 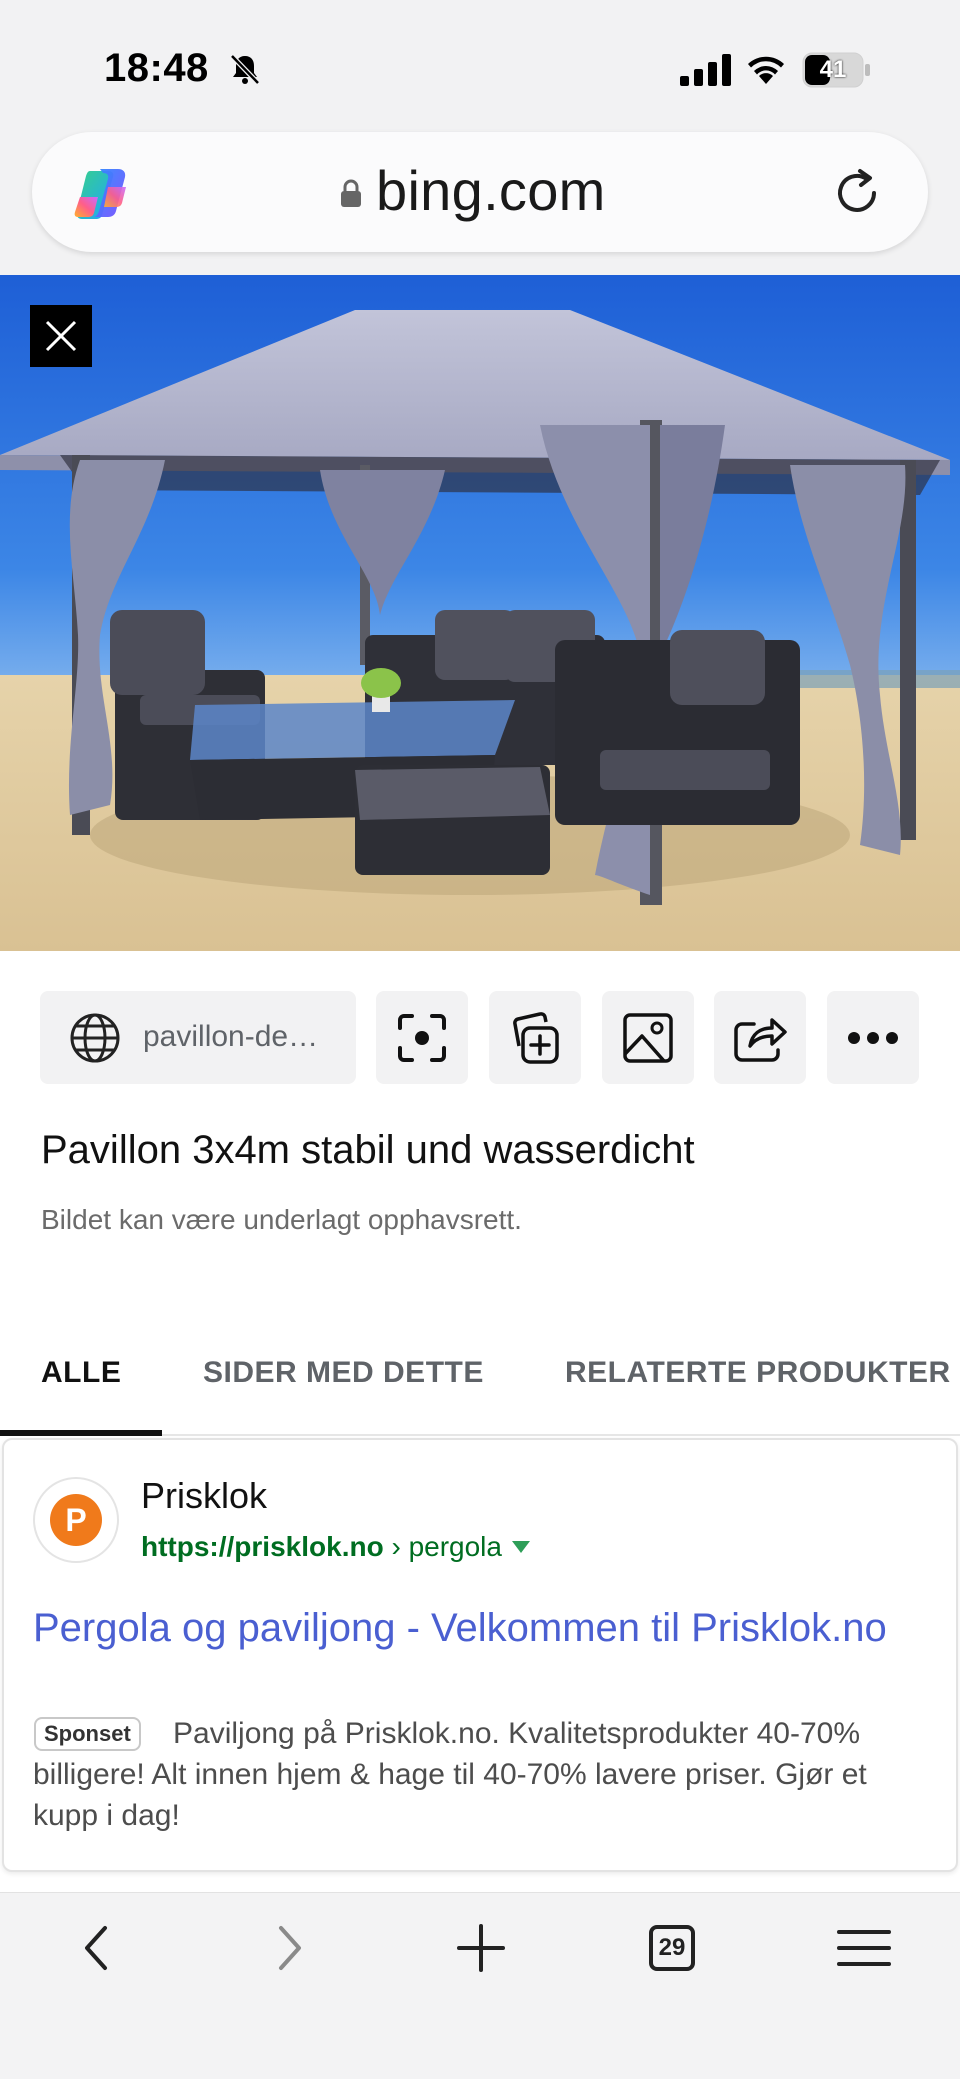 I want to click on plus-icon, so click(x=481, y=1948).